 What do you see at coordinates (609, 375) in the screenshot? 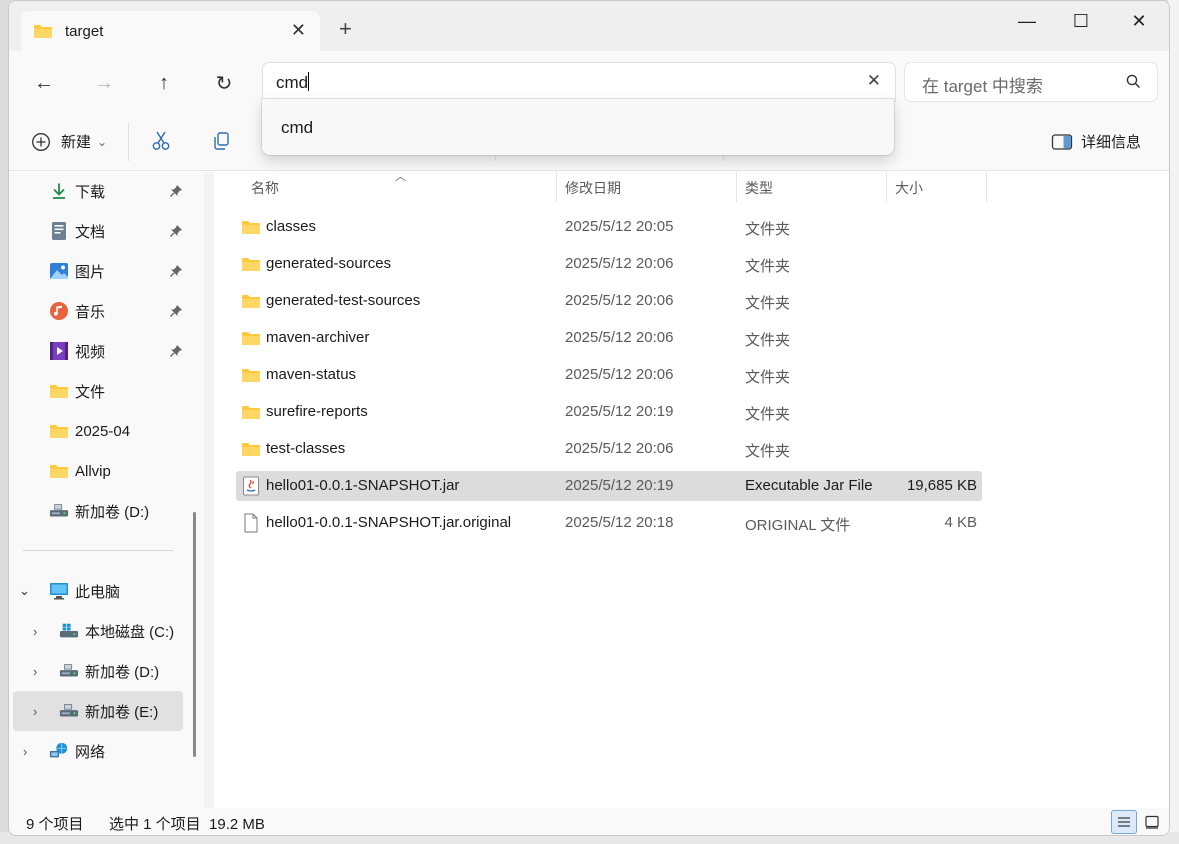
I see `file-row: maven-status 2025/5/12 20:06 文件夹` at bounding box center [609, 375].